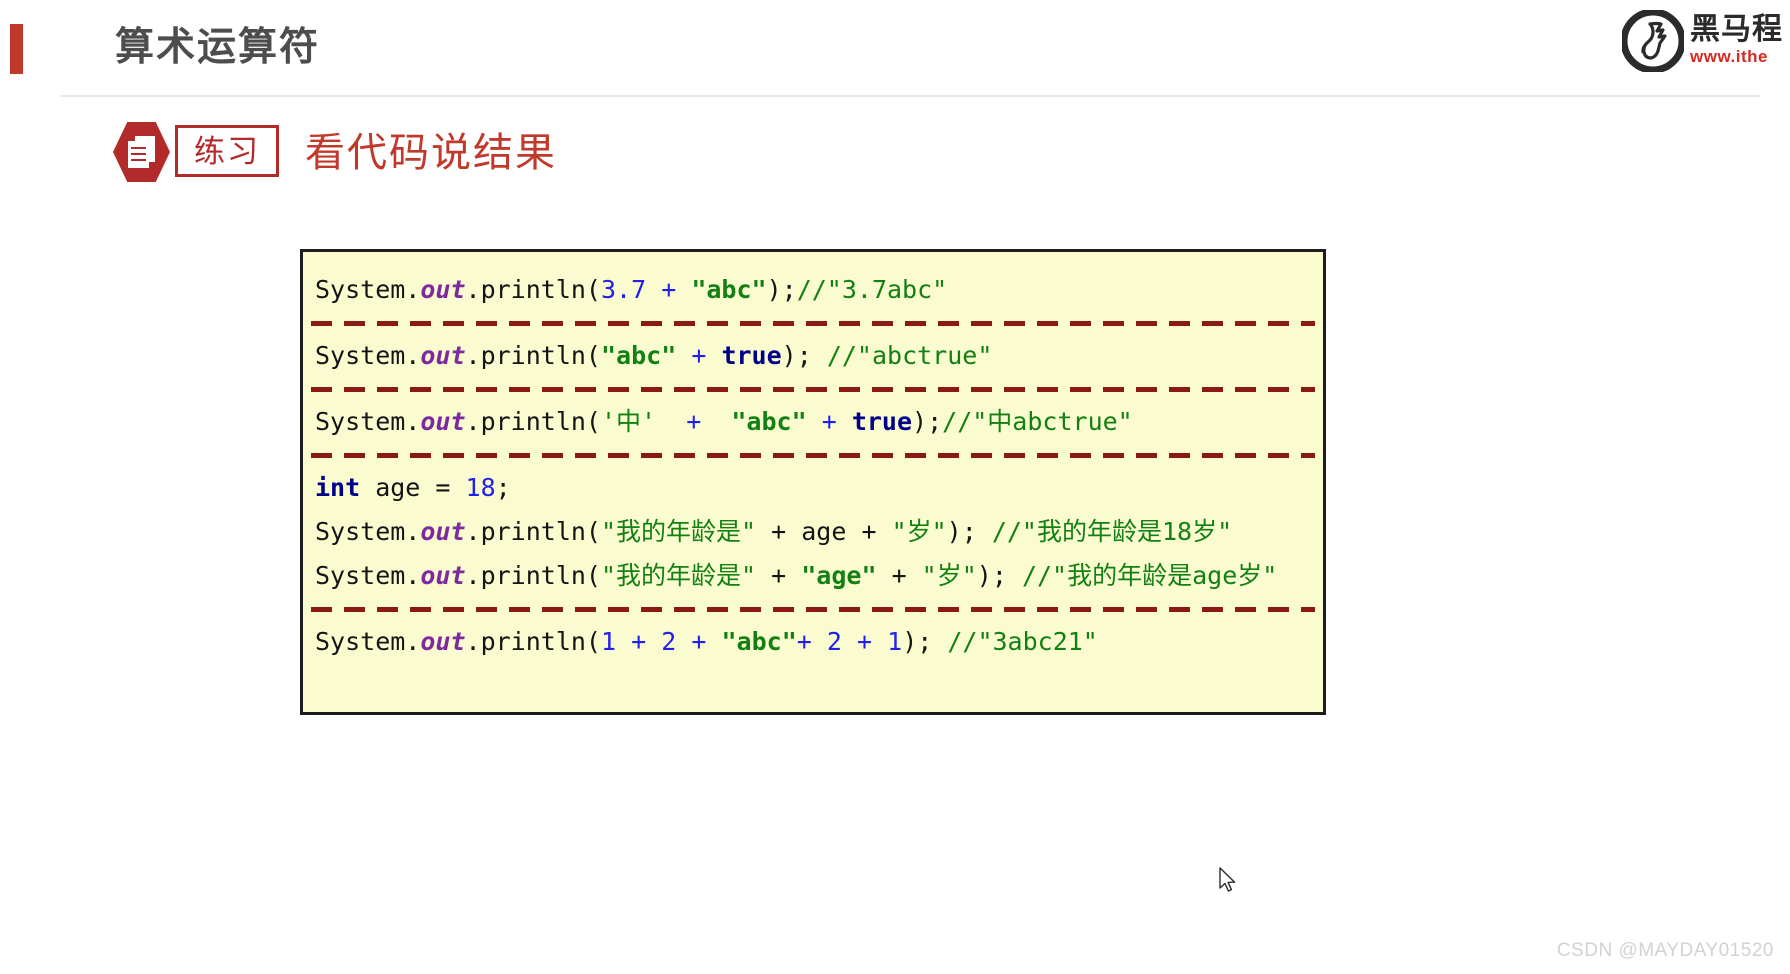  Describe the element at coordinates (678, 531) in the screenshot. I see `code-token-strn: "我的年龄是"` at that location.